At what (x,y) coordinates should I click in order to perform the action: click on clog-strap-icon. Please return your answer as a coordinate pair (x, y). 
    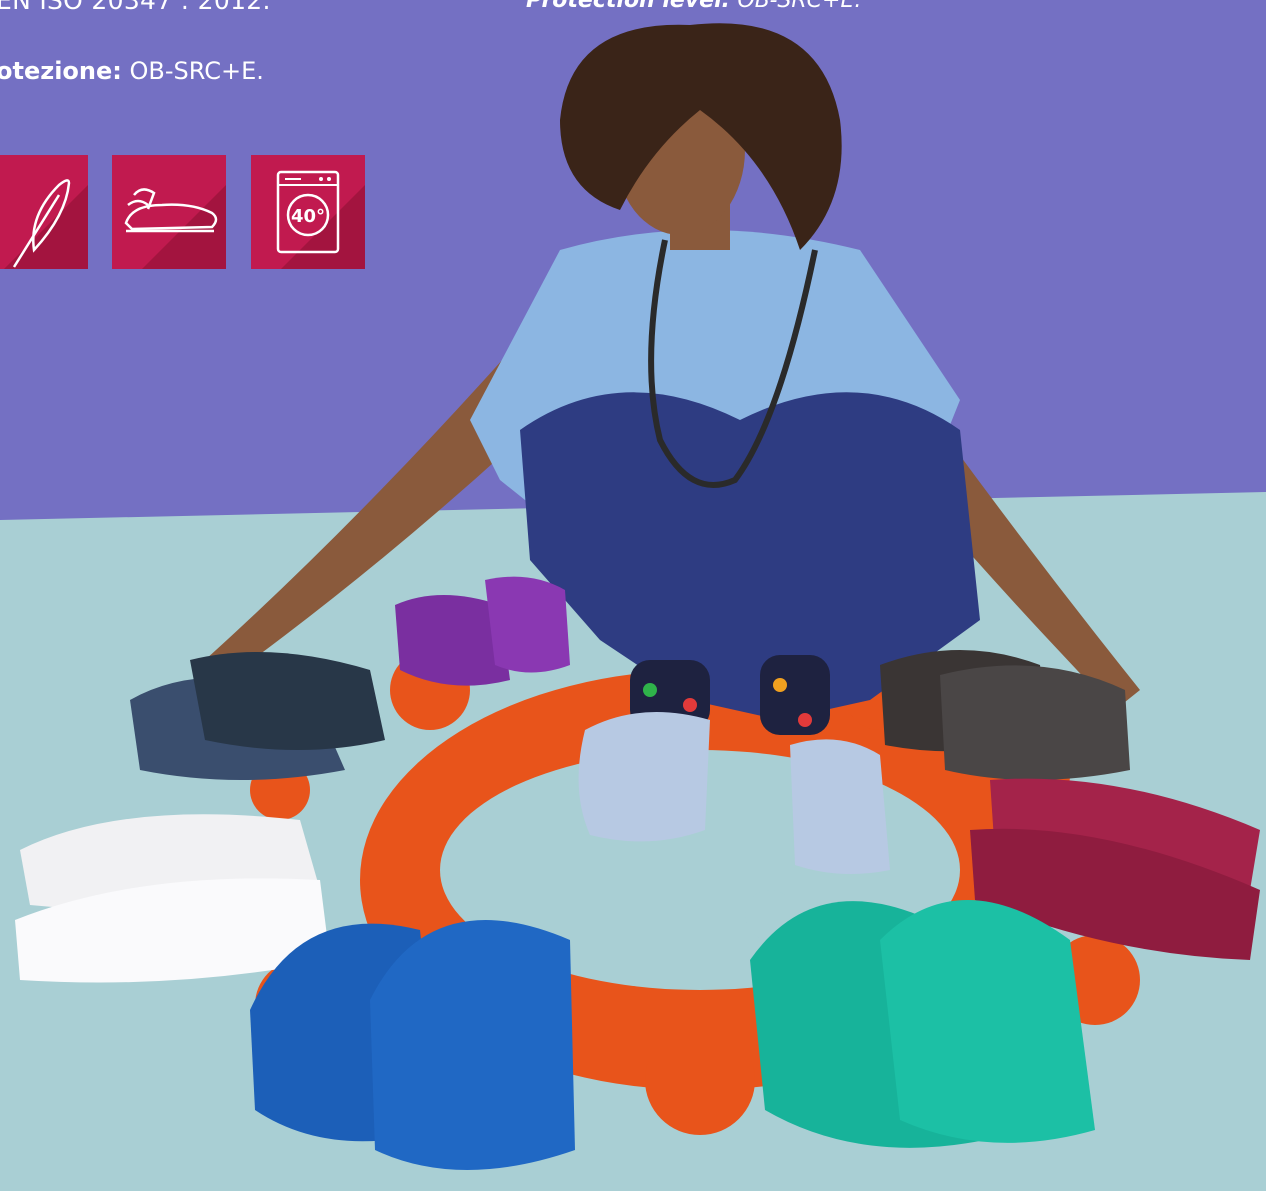
    Looking at the image, I should click on (169, 212).